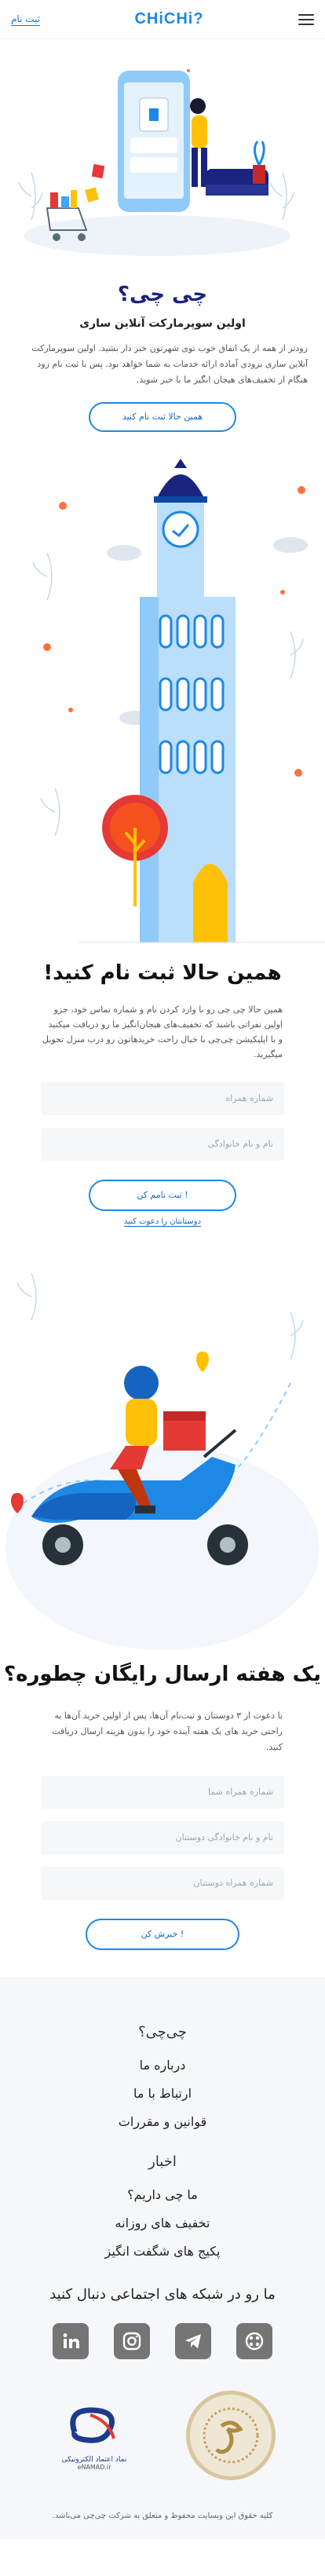 The image size is (325, 2576). Describe the element at coordinates (162, 1675) in the screenshot. I see `invite-title: یک هفته ارسال رایگان چطوره؟` at that location.